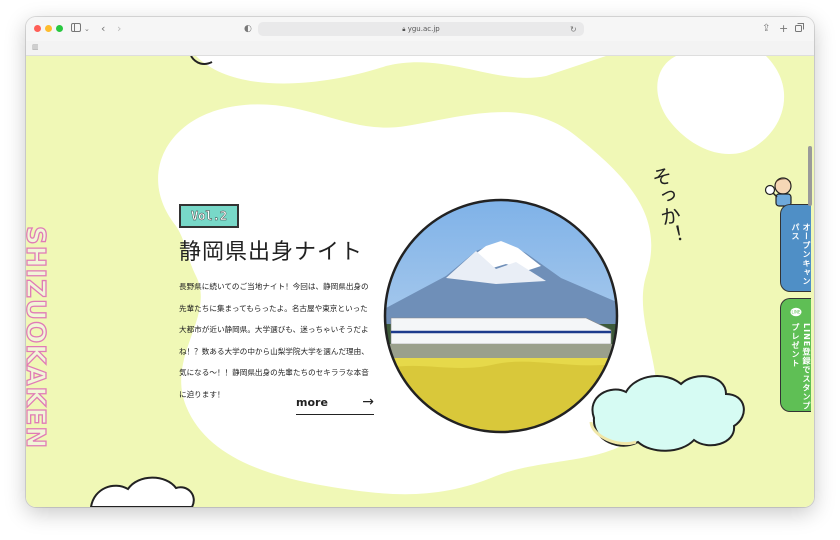  Describe the element at coordinates (103, 29) in the screenshot. I see `back-icon: ‹` at that location.